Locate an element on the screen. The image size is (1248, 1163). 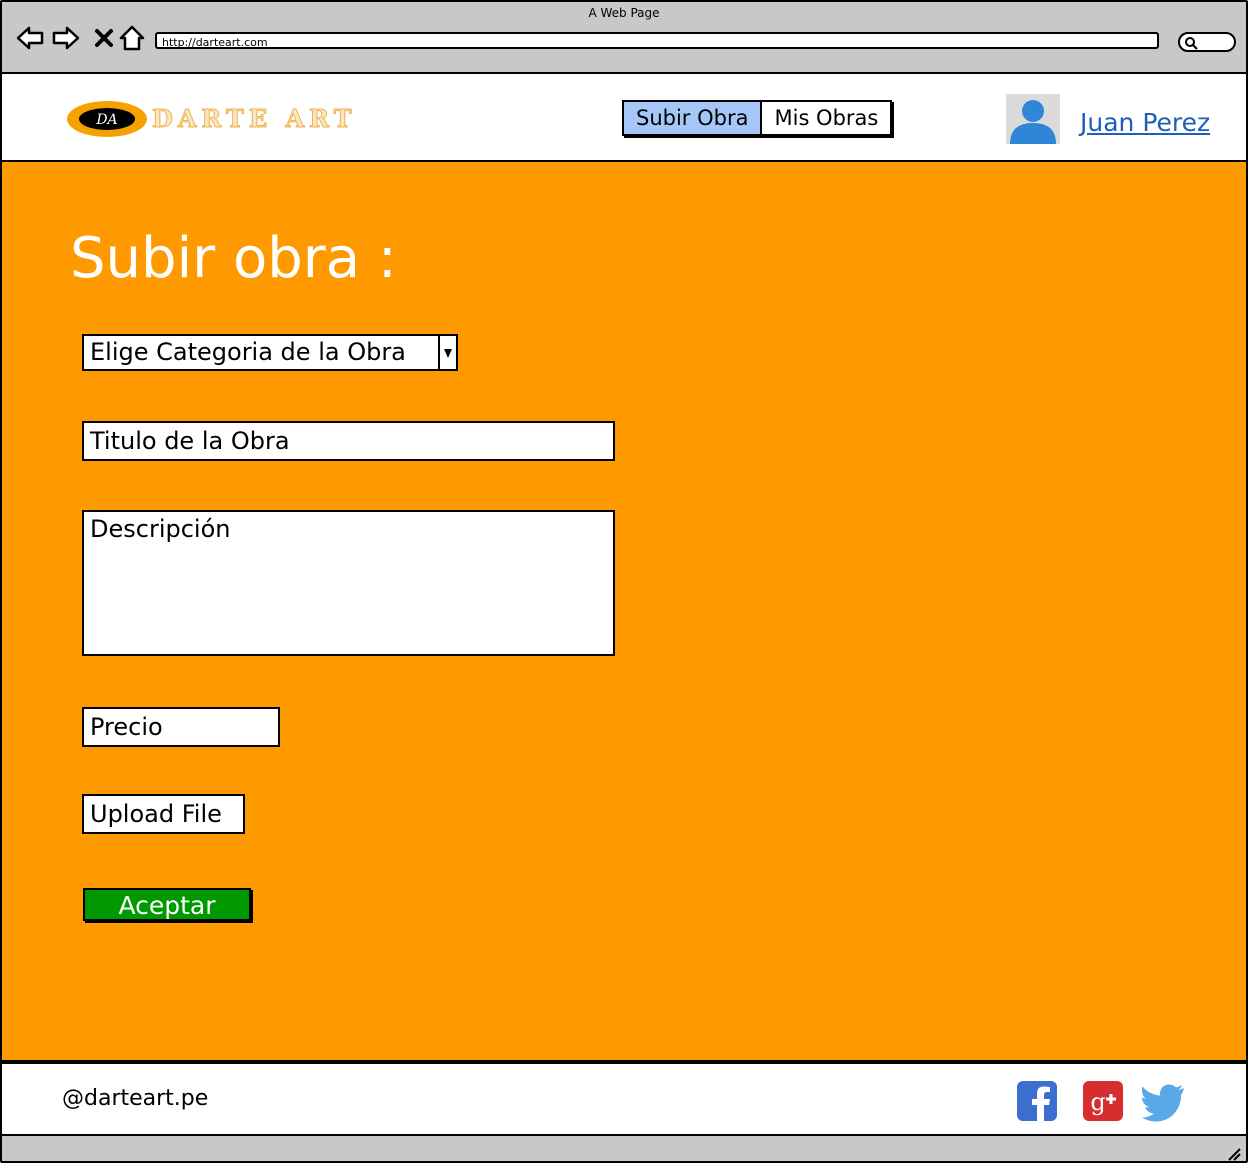
footer-handle: @darteart.pe is located at coordinates (135, 1098).